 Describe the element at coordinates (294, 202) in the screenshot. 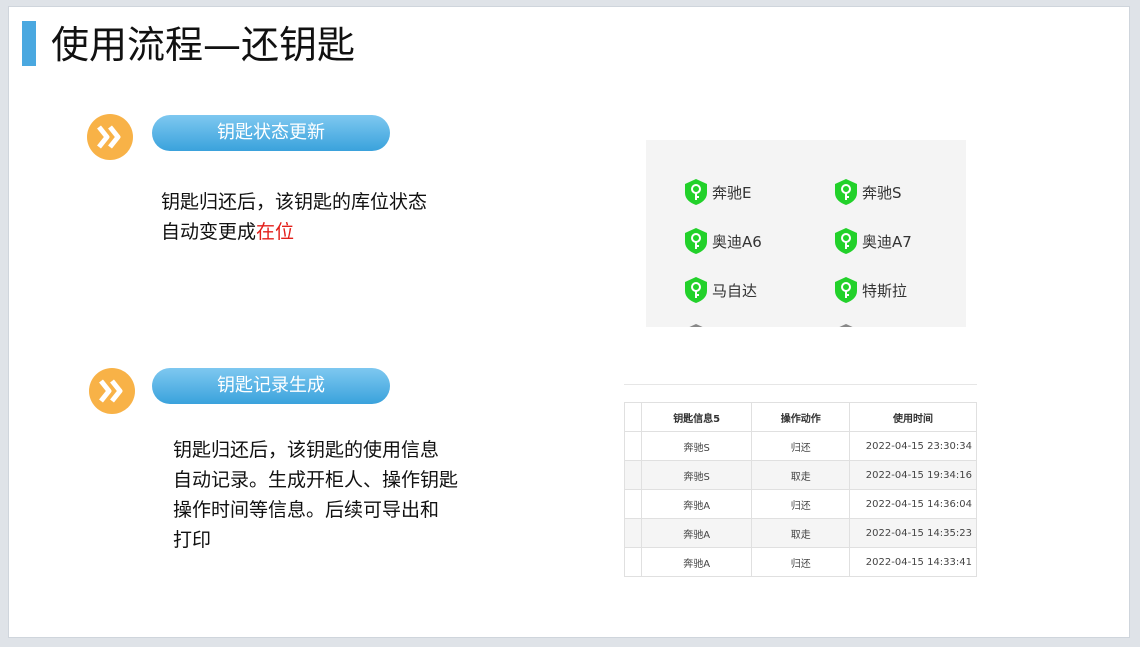

I see `description-line: 钥匙归还后，该钥匙的库位状态` at that location.